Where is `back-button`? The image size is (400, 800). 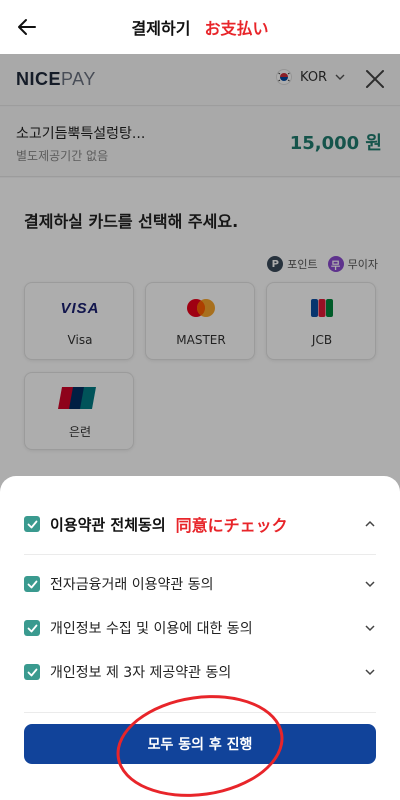
back-button is located at coordinates (27, 27).